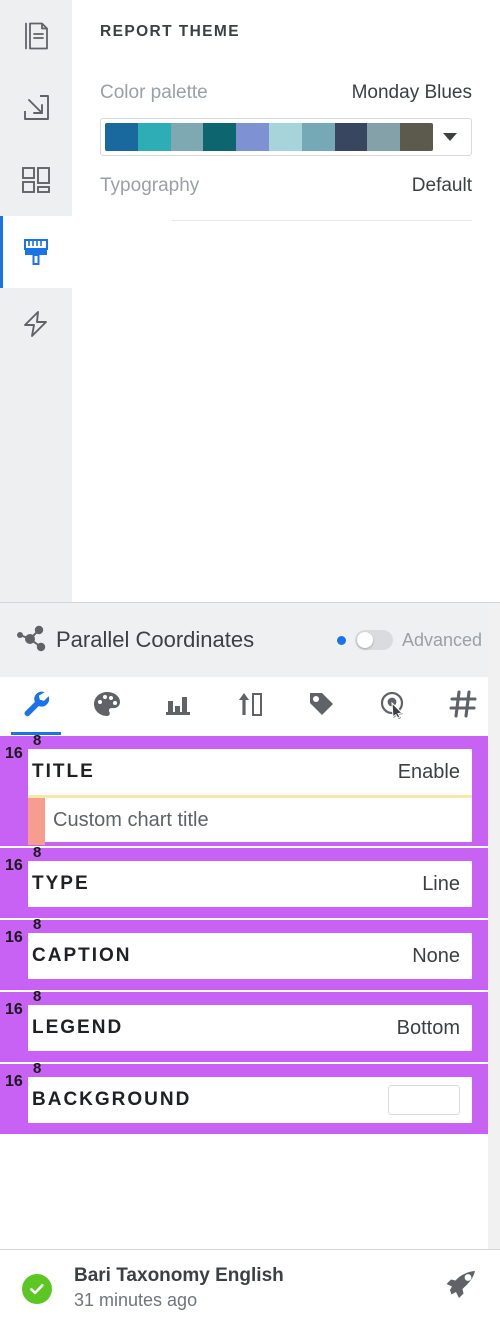 Image resolution: width=500 pixels, height=1327 pixels. Describe the element at coordinates (258, 1288) in the screenshot. I see `footer-text-block: Bari Taxonomy English 31 minutes ago` at that location.